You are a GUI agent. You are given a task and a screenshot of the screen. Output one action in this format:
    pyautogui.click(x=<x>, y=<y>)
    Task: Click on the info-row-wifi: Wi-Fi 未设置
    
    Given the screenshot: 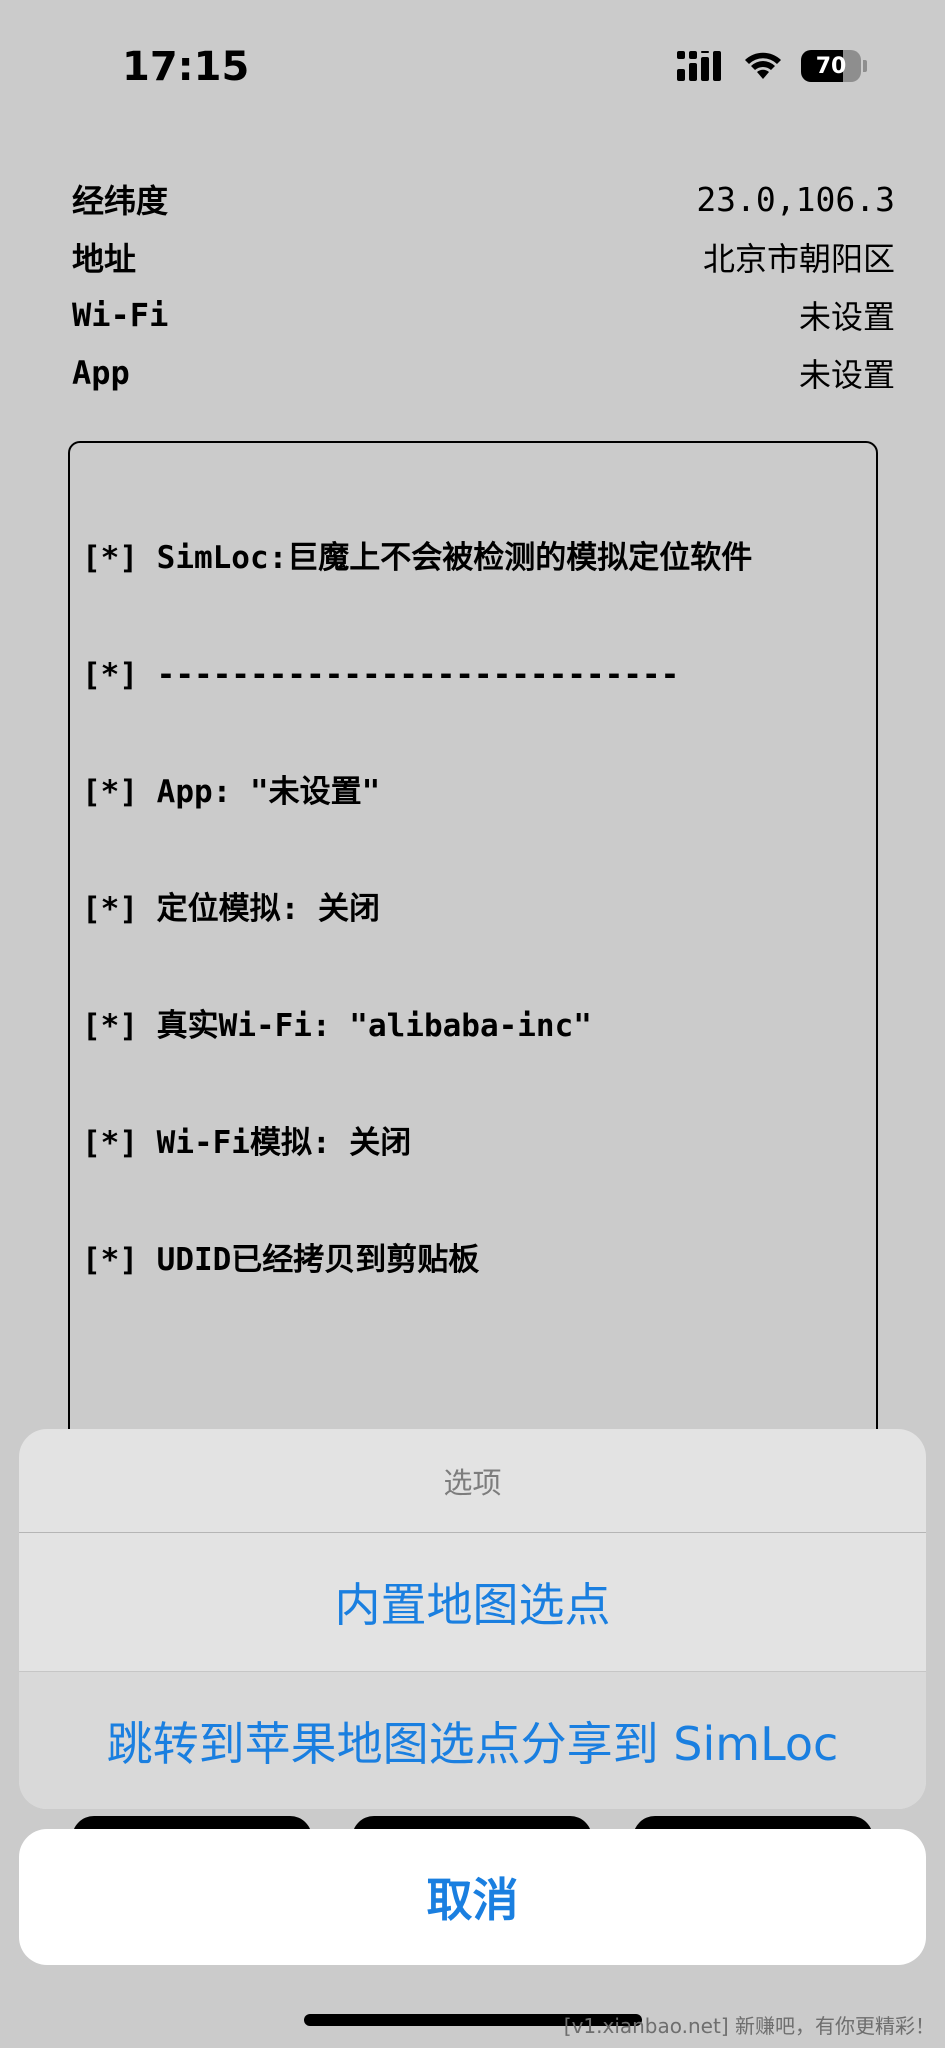 What is the action you would take?
    pyautogui.click(x=483, y=315)
    